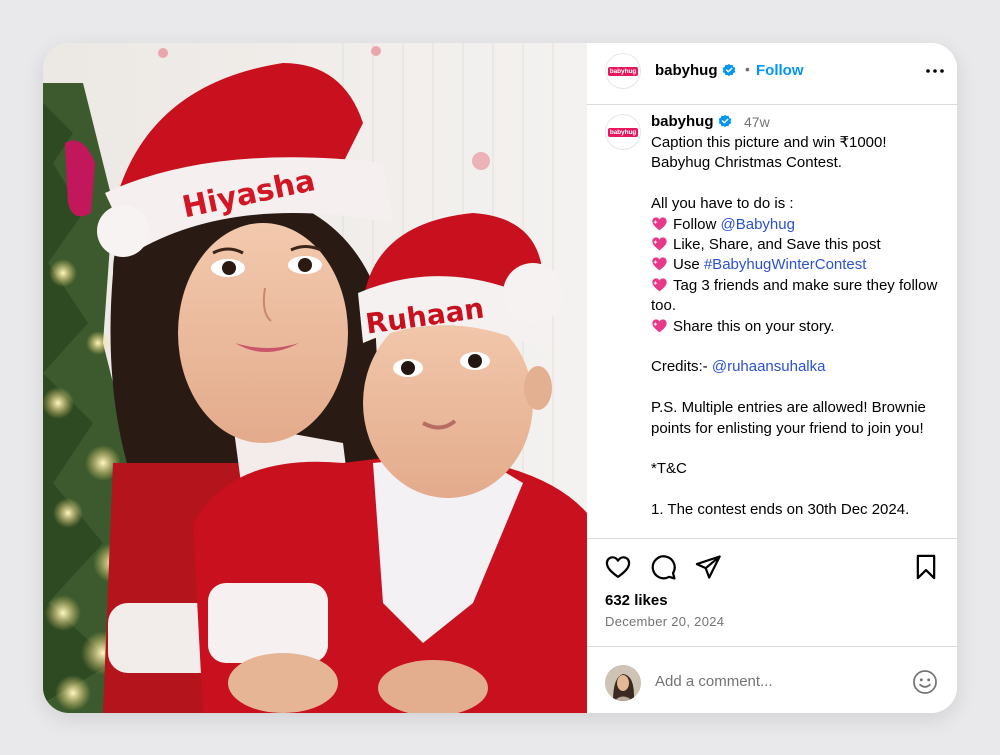 The image size is (1000, 755). Describe the element at coordinates (757, 122) in the screenshot. I see `post-time-ago: 47w` at that location.